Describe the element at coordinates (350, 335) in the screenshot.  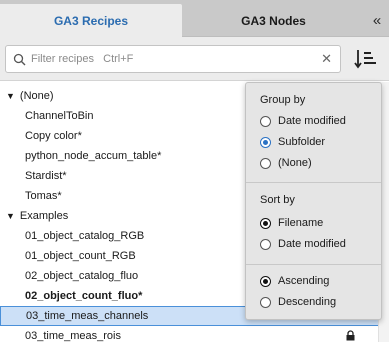
I see `lock-icon` at that location.